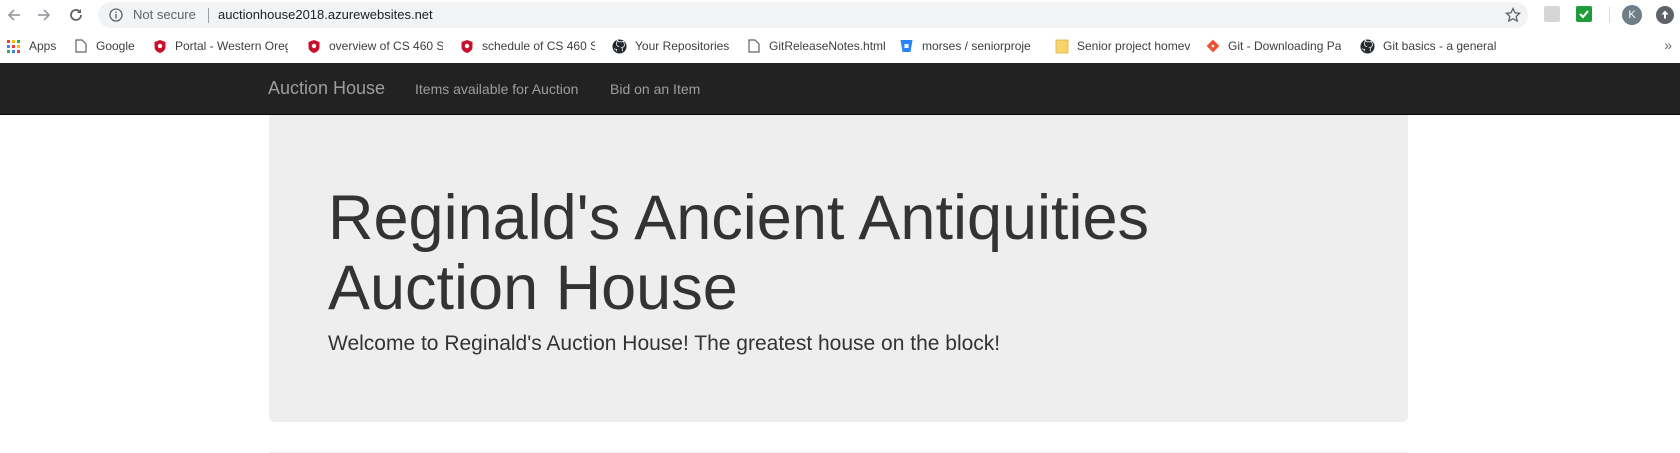 The image size is (1680, 453). What do you see at coordinates (164, 14) in the screenshot?
I see `security-label: Not secure` at bounding box center [164, 14].